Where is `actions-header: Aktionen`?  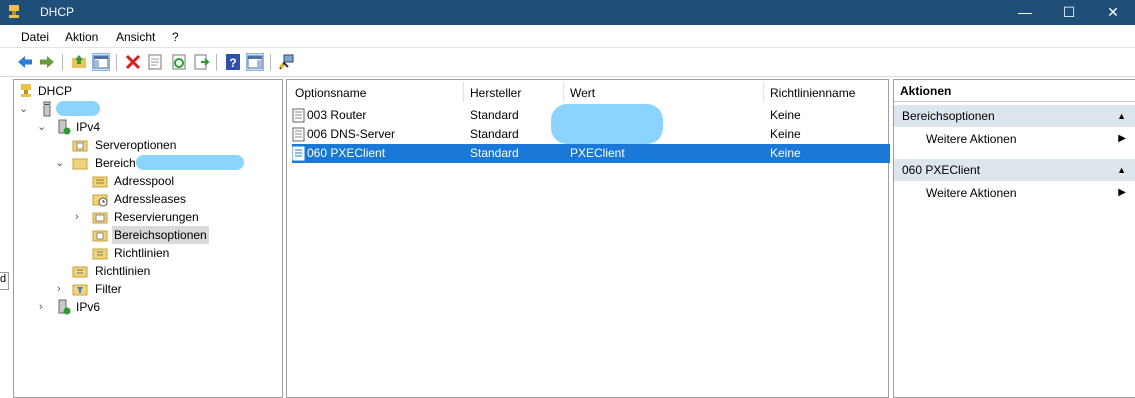 actions-header: Aktionen is located at coordinates (1014, 91).